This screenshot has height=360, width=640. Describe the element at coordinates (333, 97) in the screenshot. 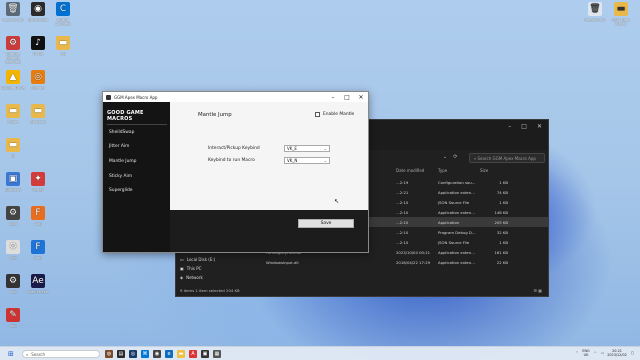

I see `minimize-button: –` at that location.